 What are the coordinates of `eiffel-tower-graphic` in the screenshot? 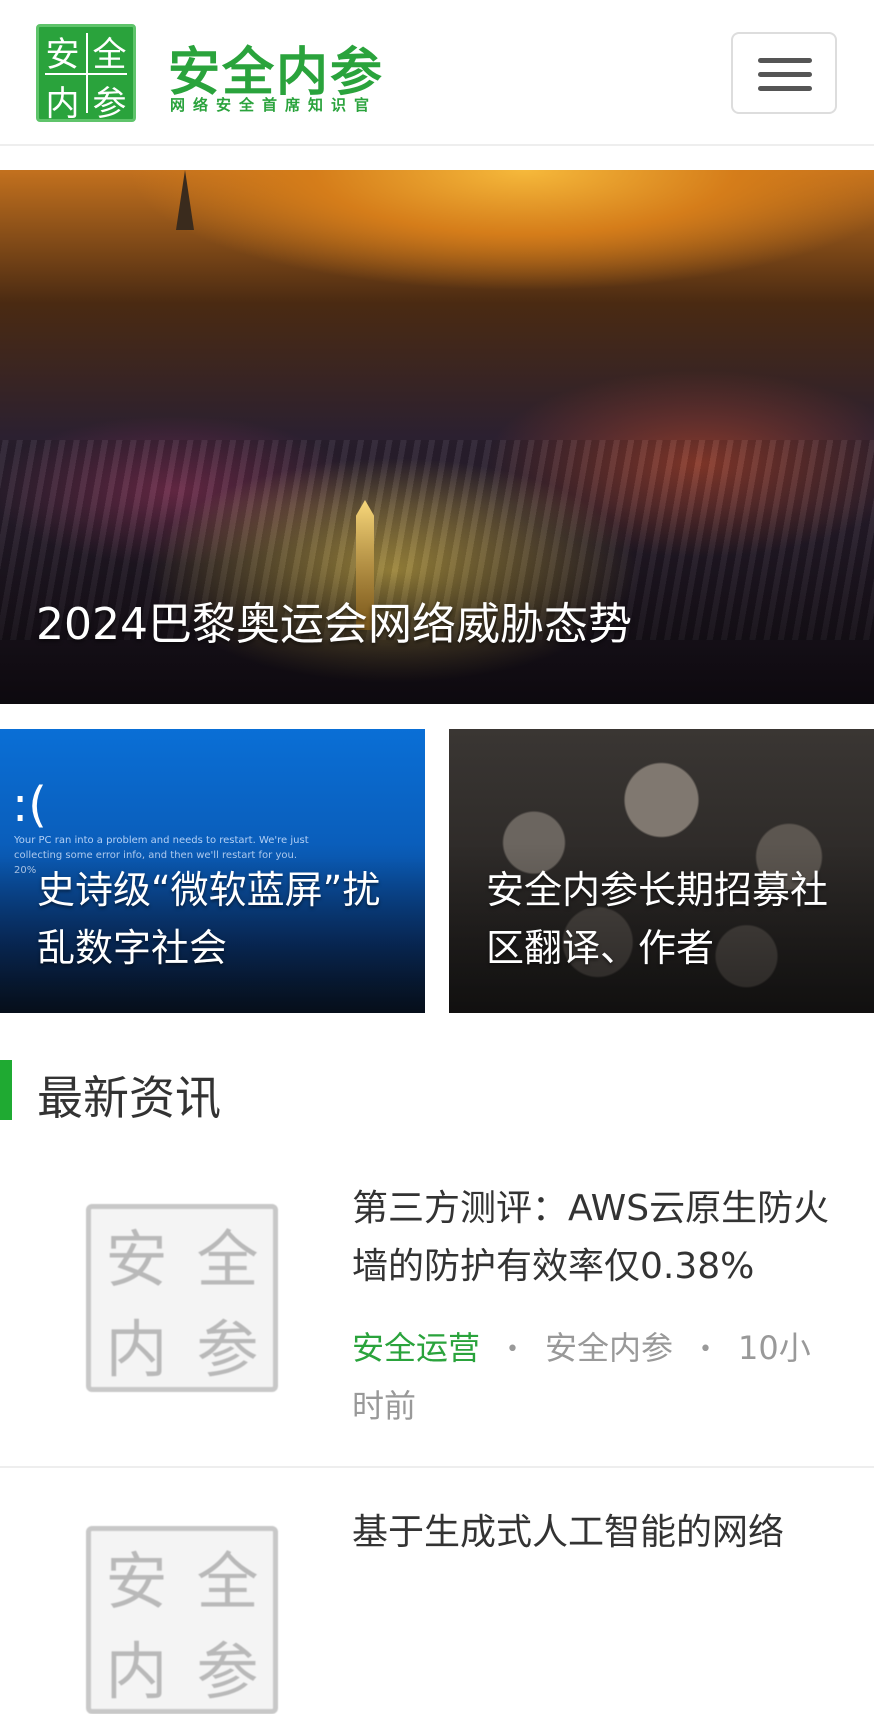 It's located at (185, 200).